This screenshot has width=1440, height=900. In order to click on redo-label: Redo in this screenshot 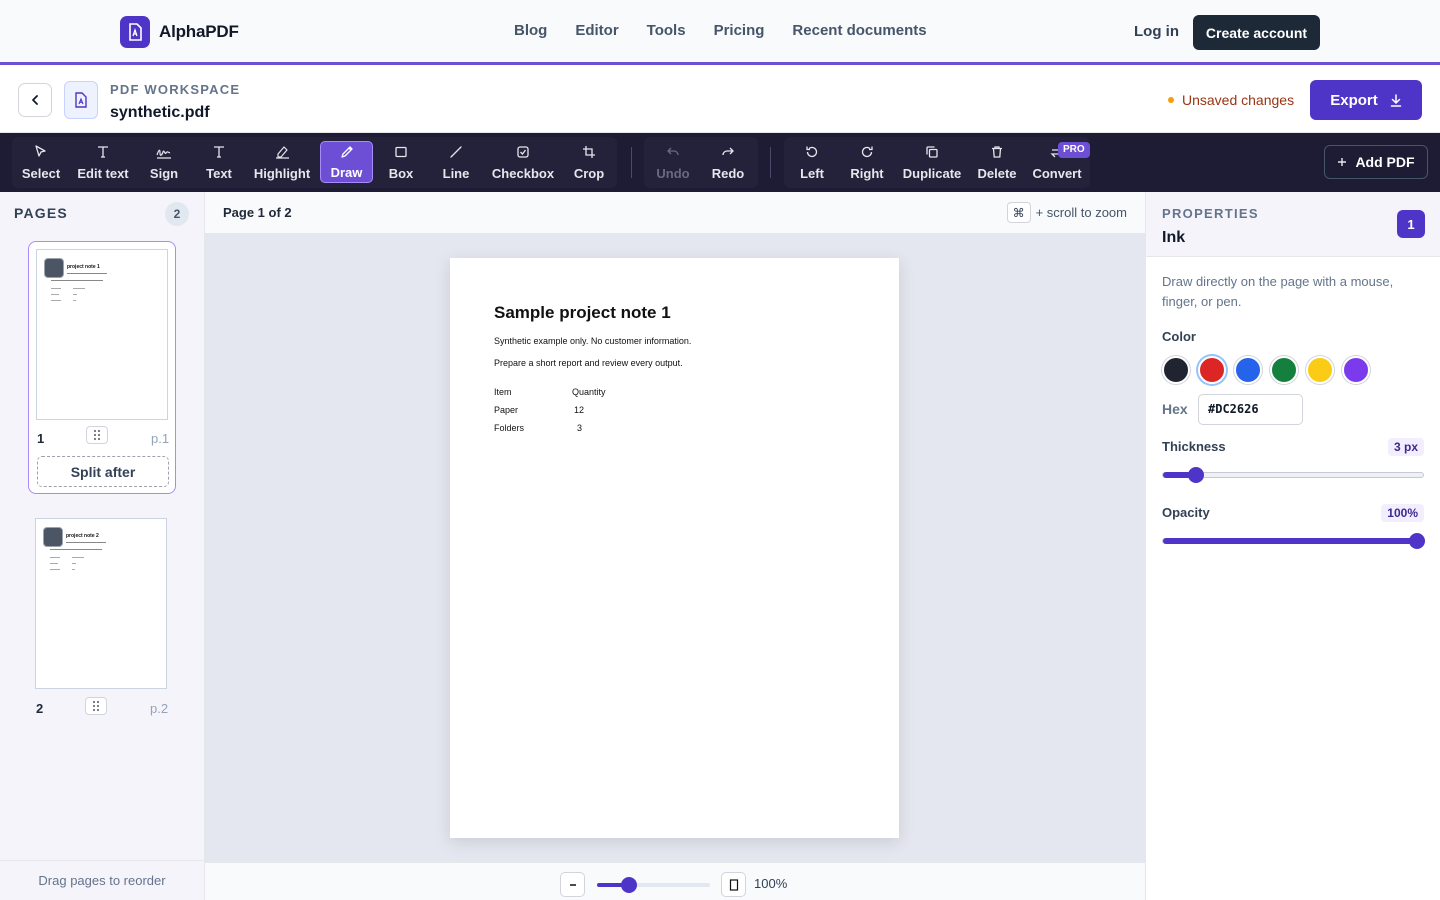, I will do `click(728, 173)`.